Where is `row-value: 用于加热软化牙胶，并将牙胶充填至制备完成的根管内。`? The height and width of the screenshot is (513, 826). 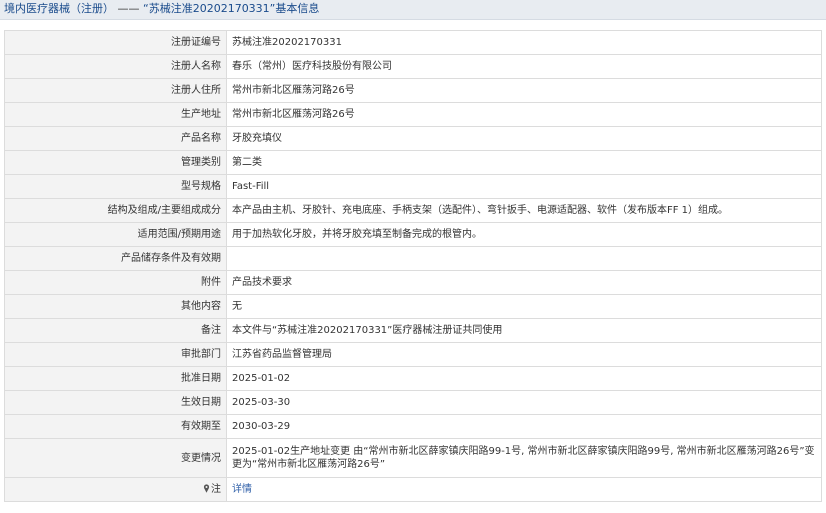
row-value: 用于加热软化牙胶，并将牙胶充填至制备完成的根管内。 is located at coordinates (524, 234).